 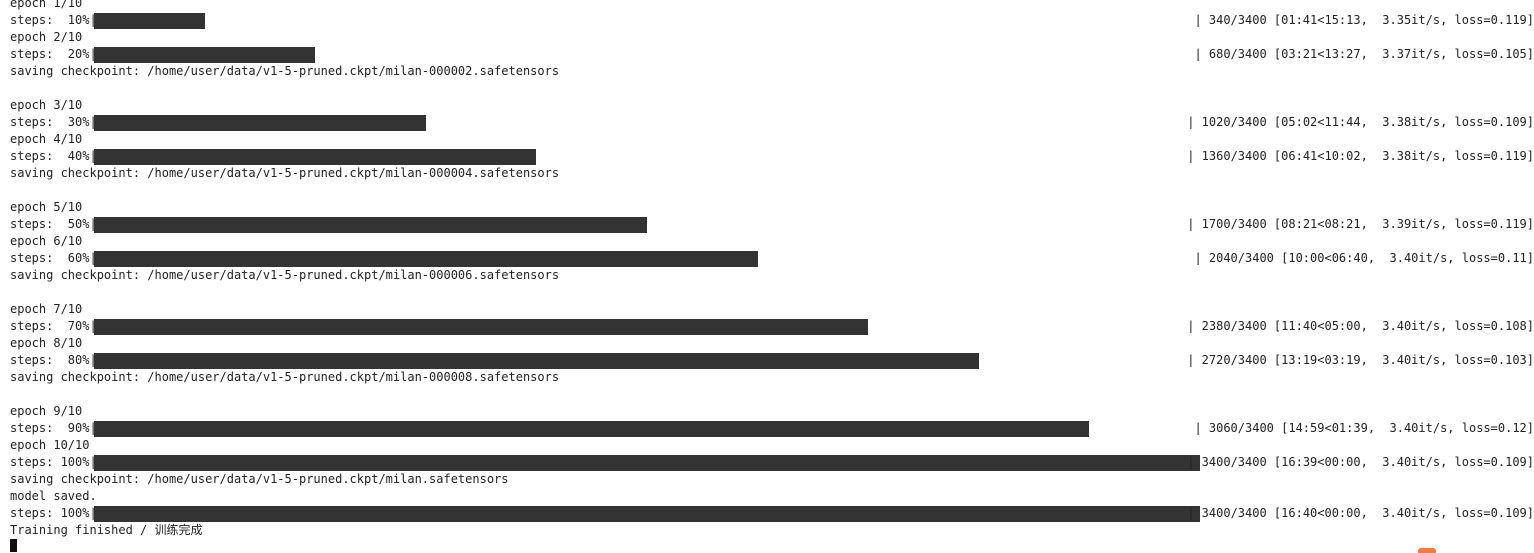 I want to click on progress-label: steps: 90%|, so click(x=53, y=428).